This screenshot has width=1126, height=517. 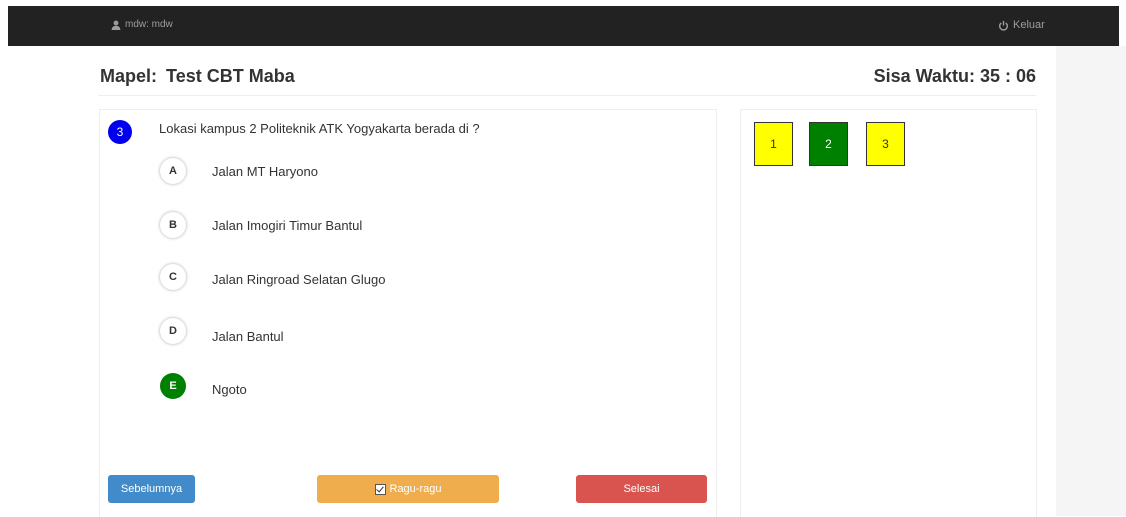 What do you see at coordinates (229, 389) in the screenshot?
I see `option-e-text: Ngoto` at bounding box center [229, 389].